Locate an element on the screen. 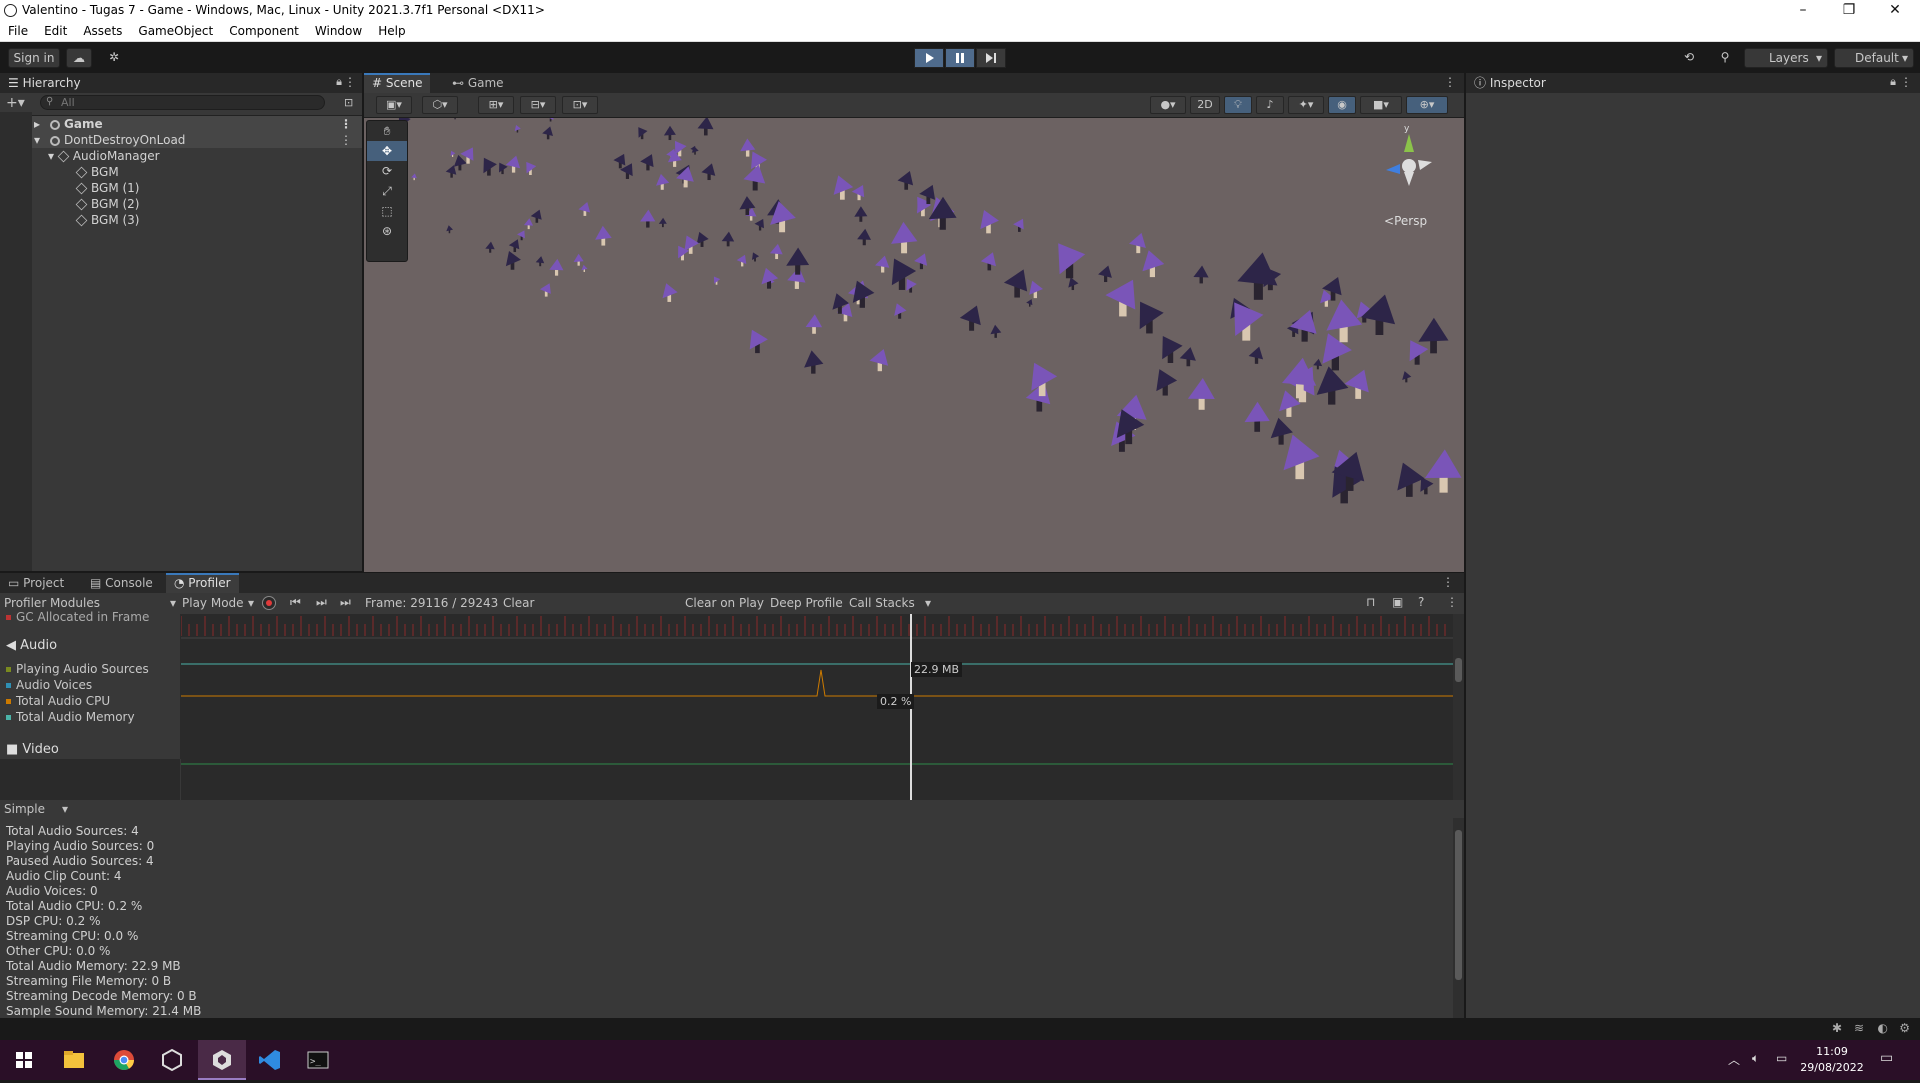 The width and height of the screenshot is (1920, 1083). tab-scene: # Scene is located at coordinates (397, 84).